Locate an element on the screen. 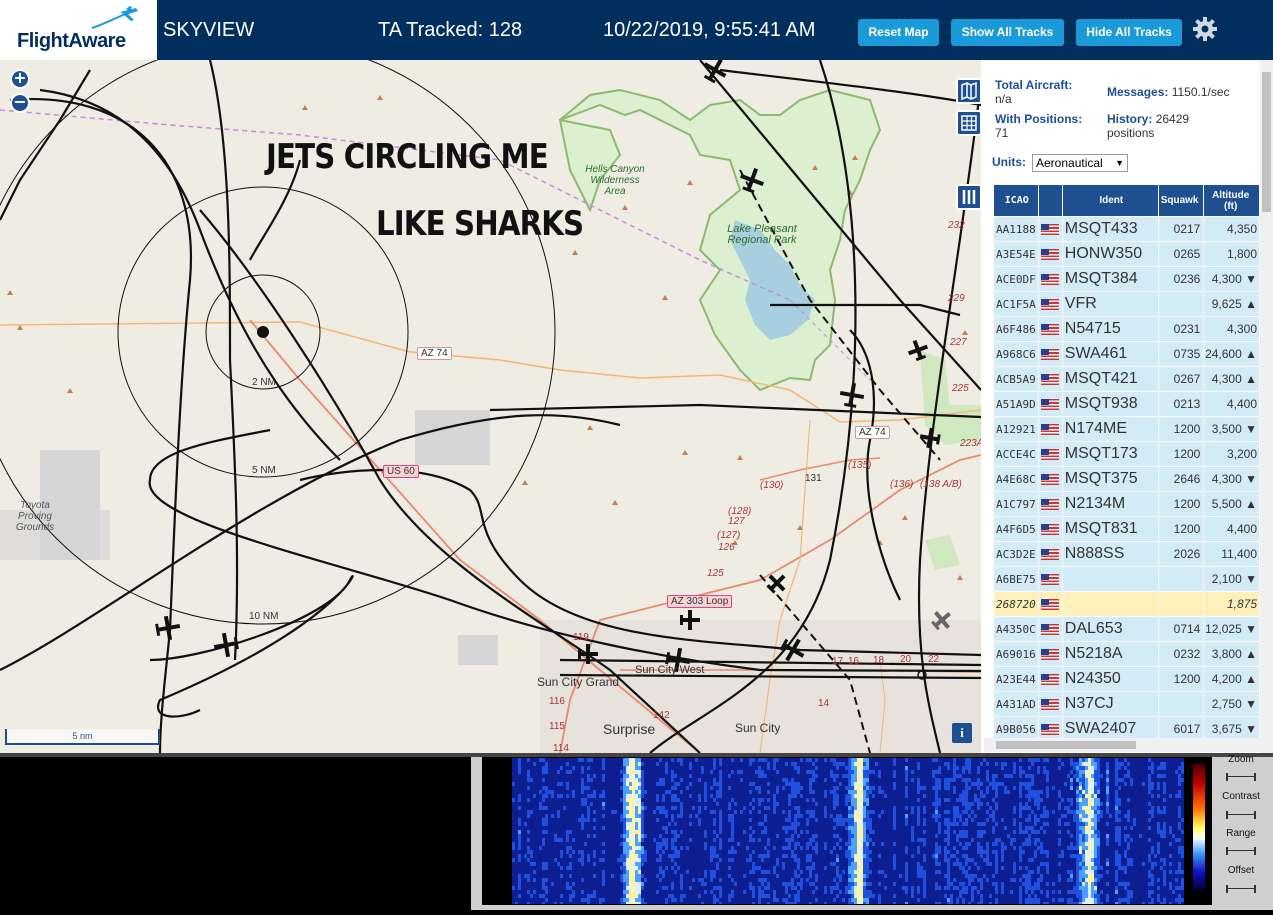 The height and width of the screenshot is (915, 1273). cell-squawk is located at coordinates (1181, 304).